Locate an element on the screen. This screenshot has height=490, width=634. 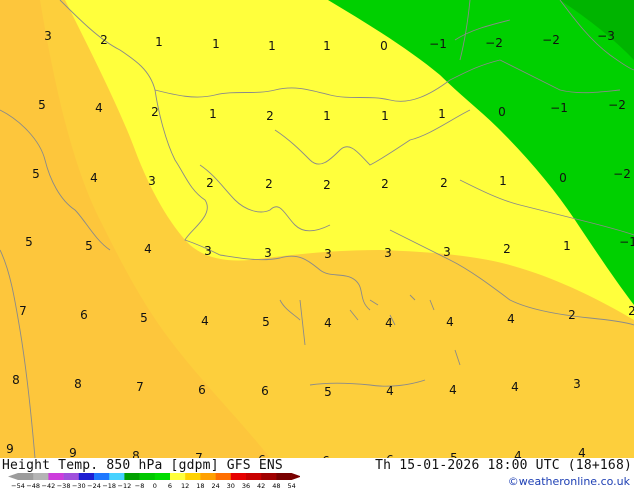
copyright-link: ©weatheronline.co.uk is located at coordinates (569, 481).